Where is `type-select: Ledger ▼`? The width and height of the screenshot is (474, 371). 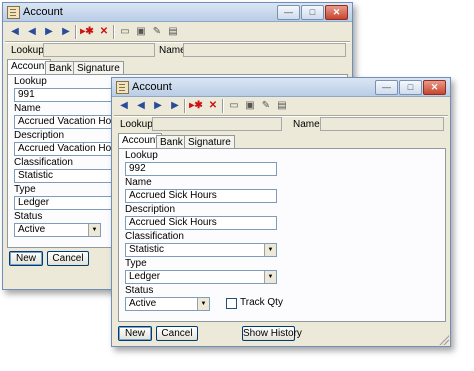 type-select: Ledger ▼ is located at coordinates (201, 277).